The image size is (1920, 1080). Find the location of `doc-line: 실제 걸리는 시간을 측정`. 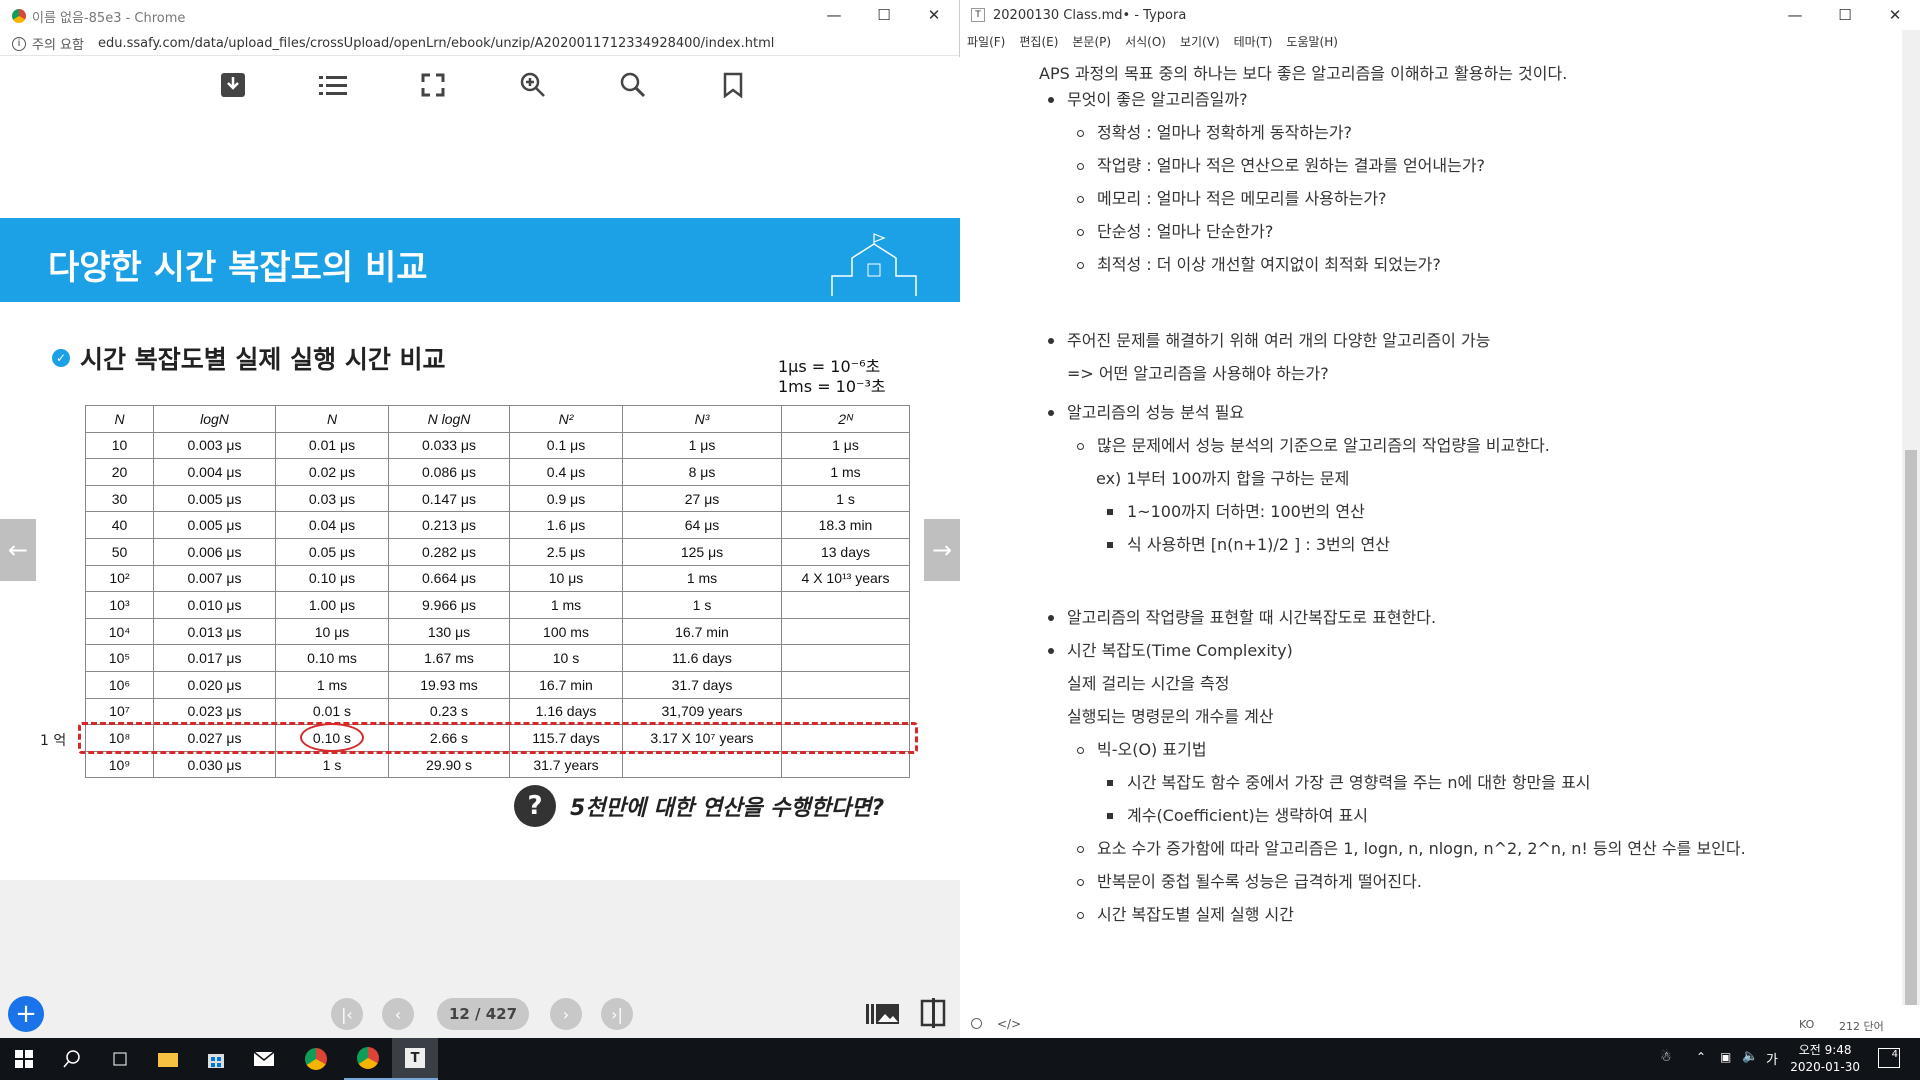

doc-line: 실제 걸리는 시간을 측정 is located at coordinates (1148, 684).